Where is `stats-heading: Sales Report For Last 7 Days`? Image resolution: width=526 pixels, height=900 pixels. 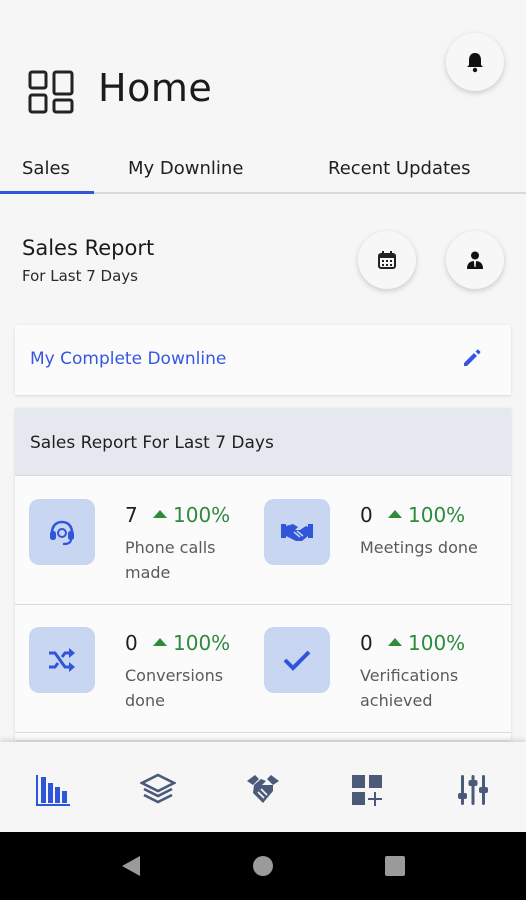
stats-heading: Sales Report For Last 7 Days is located at coordinates (263, 442).